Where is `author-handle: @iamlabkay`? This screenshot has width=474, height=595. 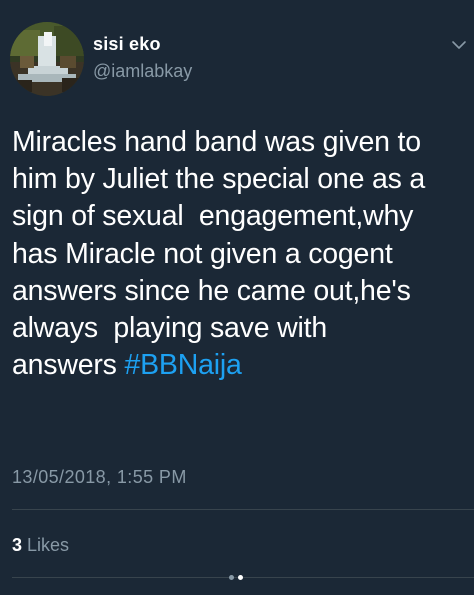
author-handle: @iamlabkay is located at coordinates (142, 71).